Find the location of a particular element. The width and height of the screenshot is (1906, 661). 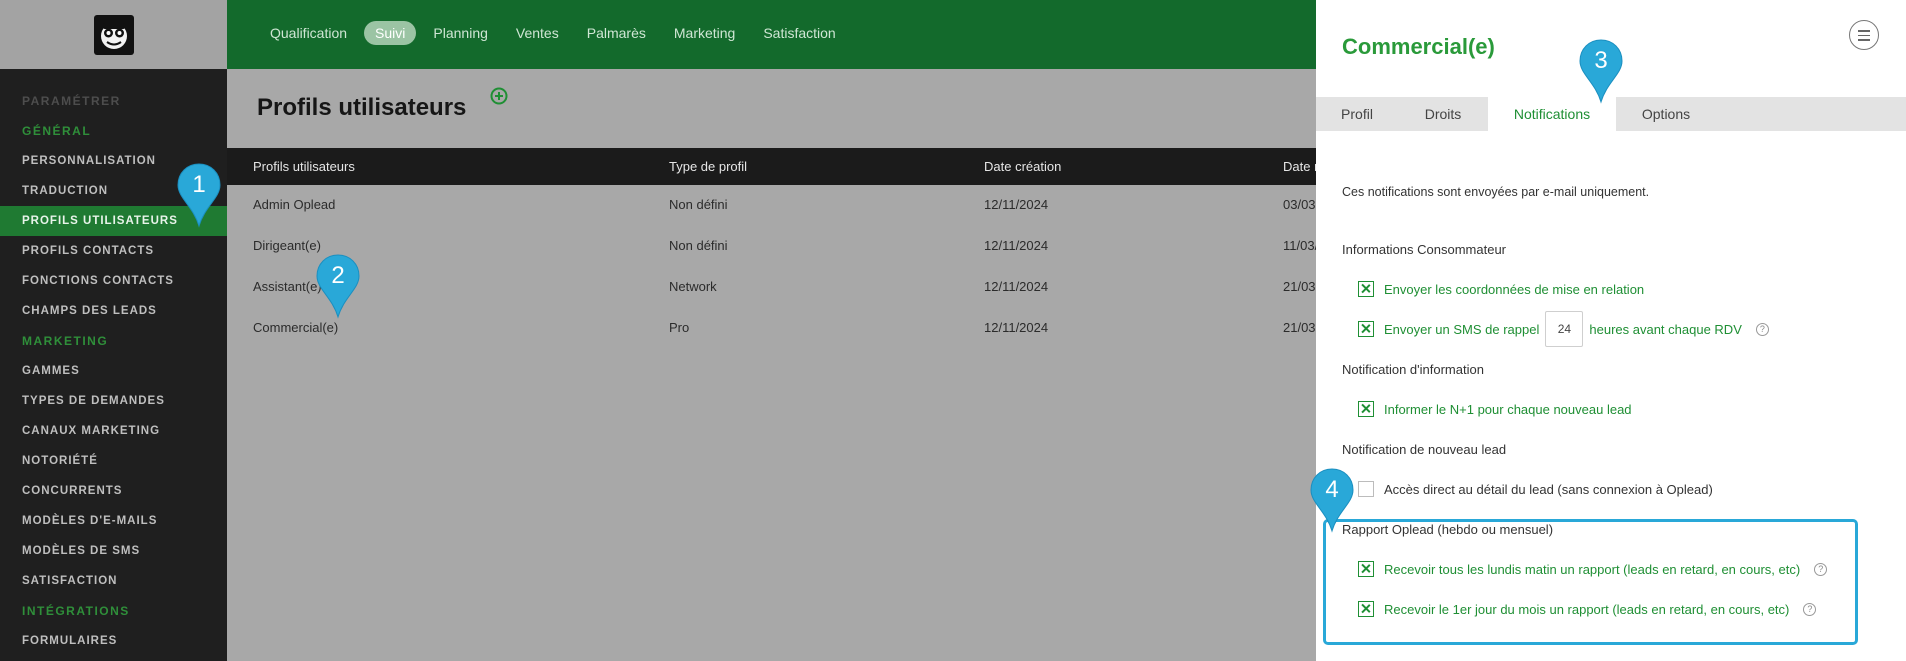

oplead-logo is located at coordinates (113, 34).